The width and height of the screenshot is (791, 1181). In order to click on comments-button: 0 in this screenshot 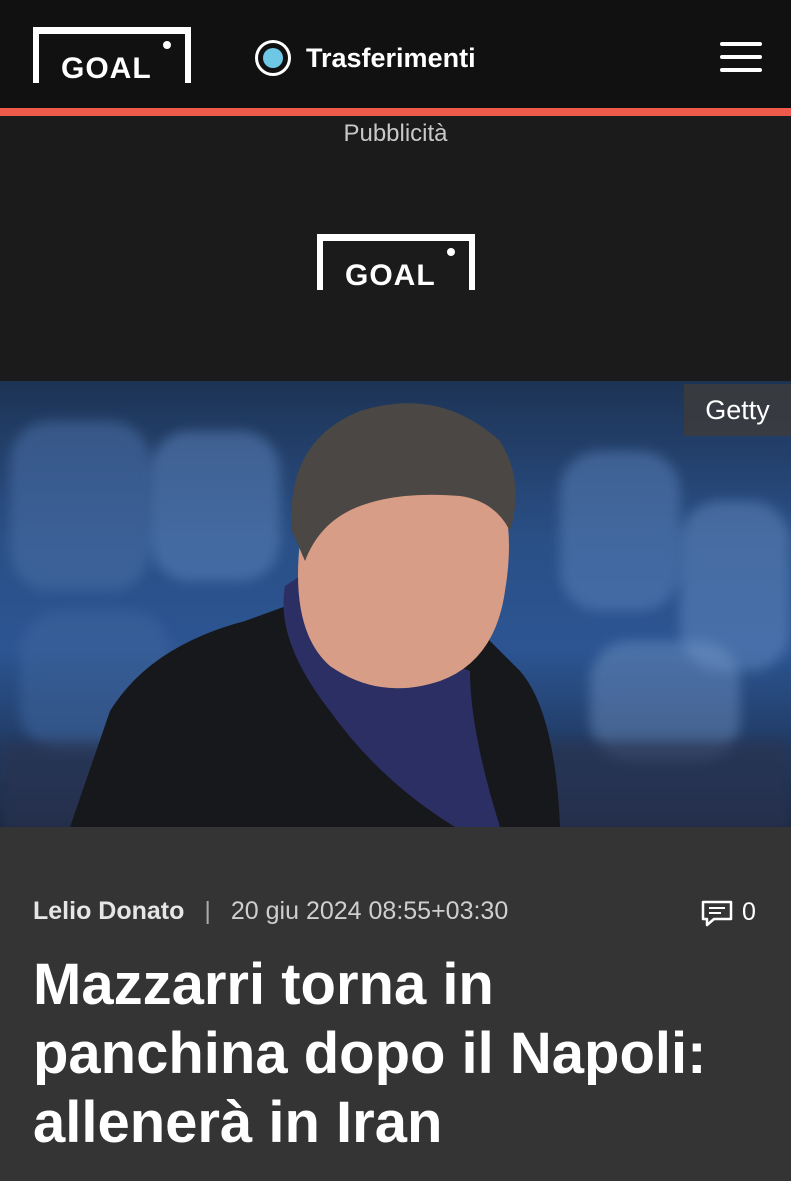, I will do `click(728, 912)`.